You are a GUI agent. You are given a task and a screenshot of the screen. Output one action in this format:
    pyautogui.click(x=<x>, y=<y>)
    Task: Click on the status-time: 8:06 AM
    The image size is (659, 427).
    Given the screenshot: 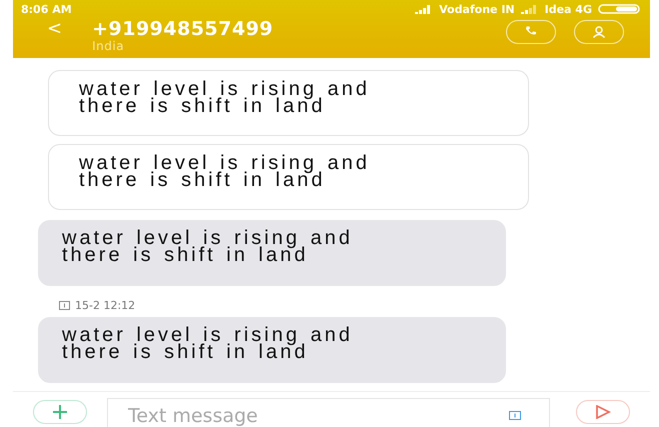 What is the action you would take?
    pyautogui.click(x=46, y=9)
    